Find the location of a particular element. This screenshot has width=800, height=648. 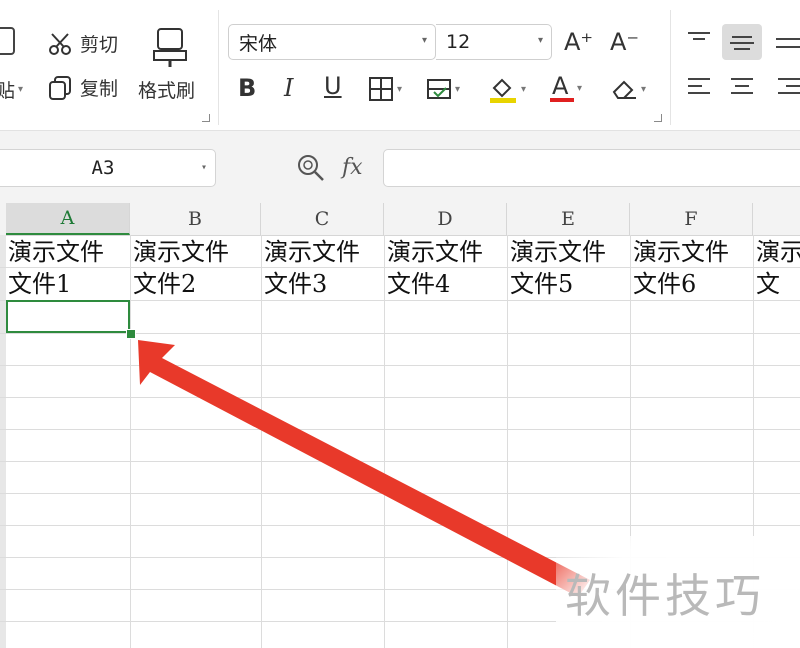

cell-c2: 文件3 is located at coordinates (324, 284).